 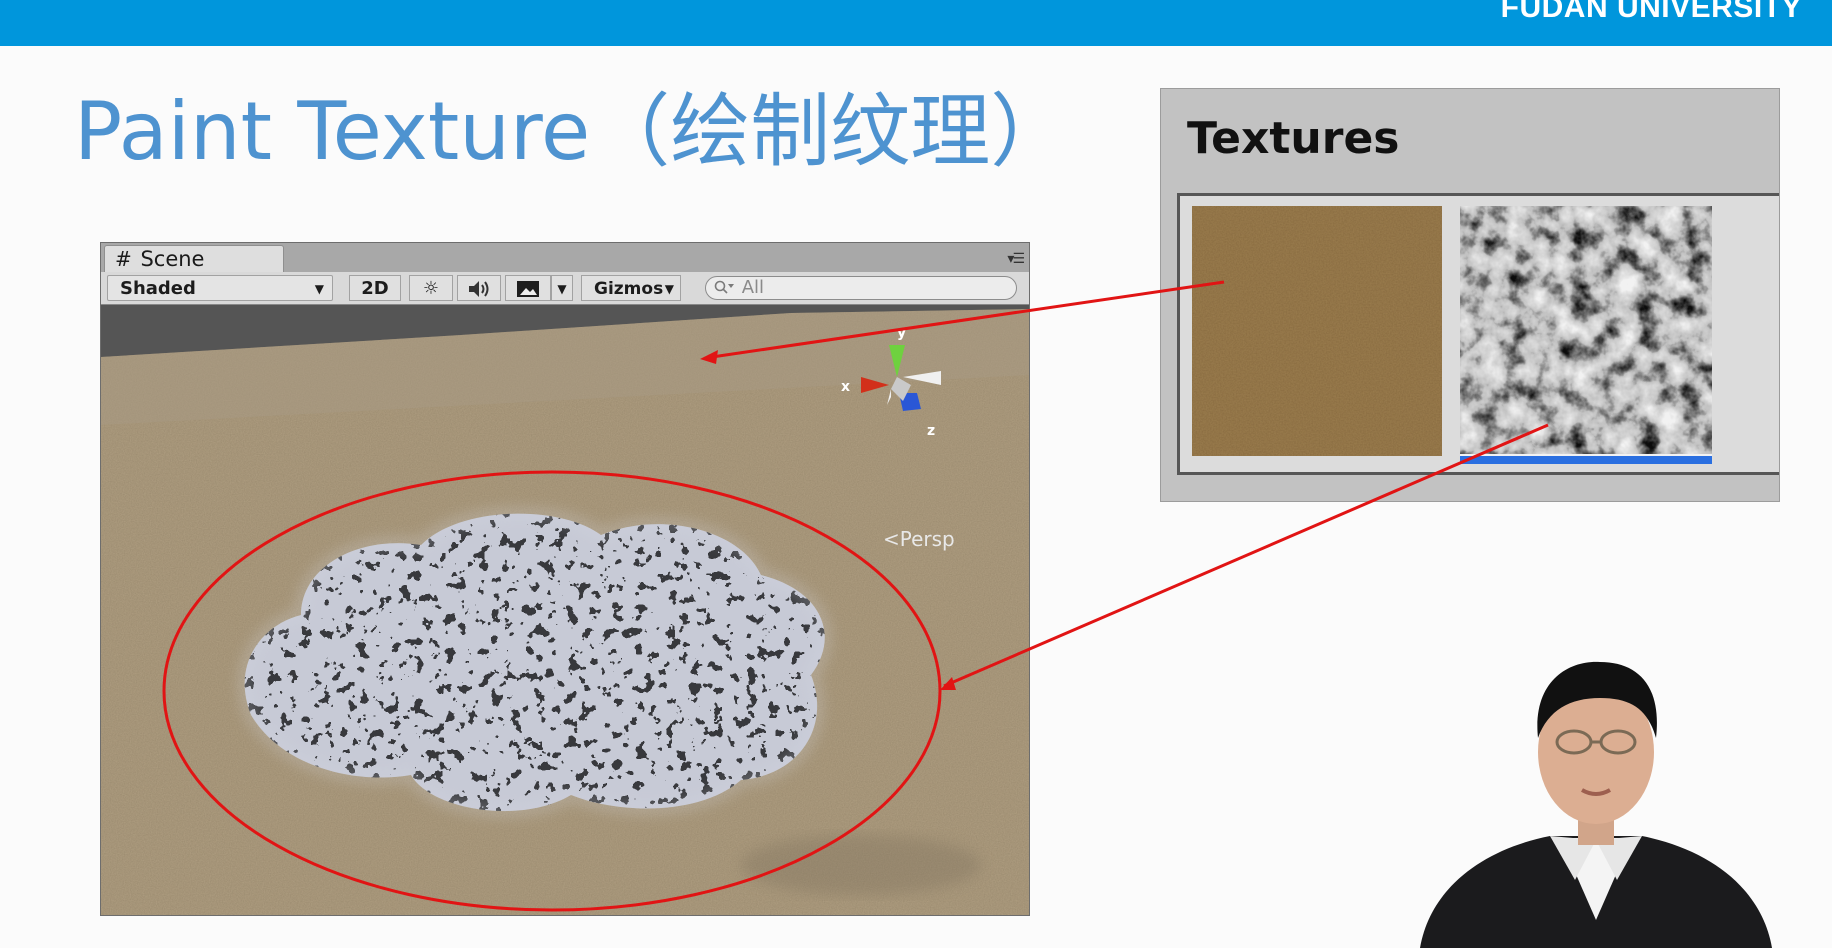 What do you see at coordinates (1651, 12) in the screenshot?
I see `organization-name: FUDAN UNIVERSITY` at bounding box center [1651, 12].